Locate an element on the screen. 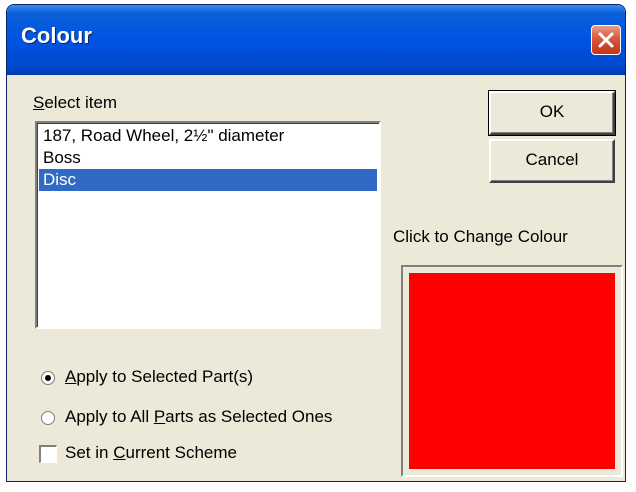 This screenshot has width=636, height=492. close-icon is located at coordinates (606, 40).